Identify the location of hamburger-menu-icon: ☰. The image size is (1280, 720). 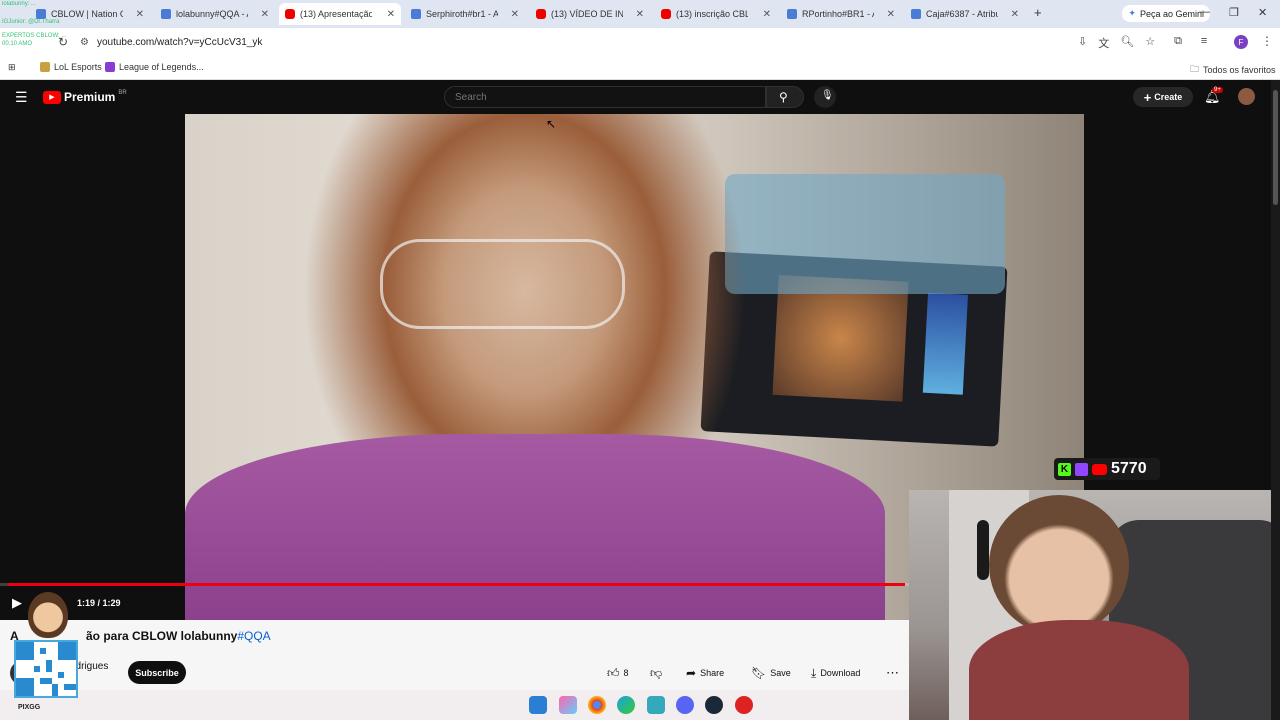
(21, 97).